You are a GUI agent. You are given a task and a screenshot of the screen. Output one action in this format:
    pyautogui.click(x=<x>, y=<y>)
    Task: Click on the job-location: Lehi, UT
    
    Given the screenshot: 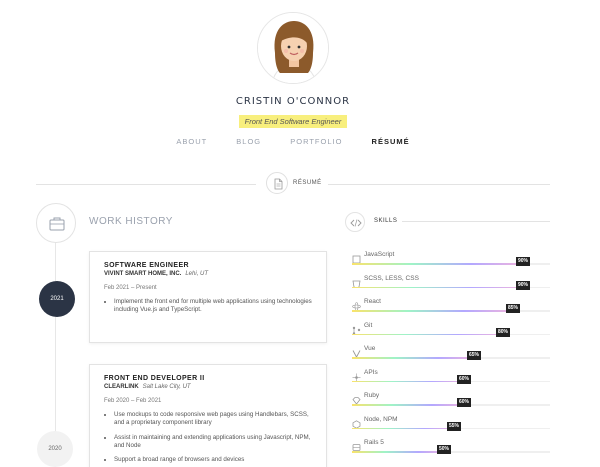 What is the action you would take?
    pyautogui.click(x=197, y=274)
    